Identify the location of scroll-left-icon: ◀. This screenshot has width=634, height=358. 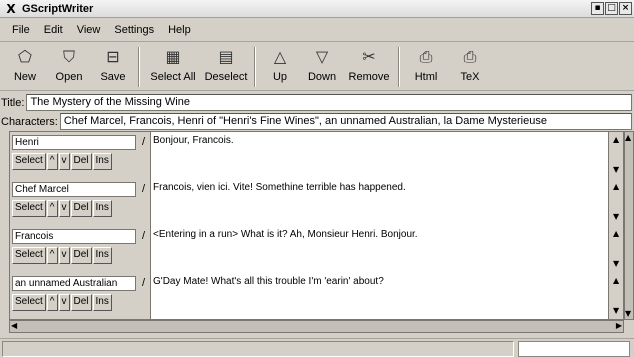
(14, 325).